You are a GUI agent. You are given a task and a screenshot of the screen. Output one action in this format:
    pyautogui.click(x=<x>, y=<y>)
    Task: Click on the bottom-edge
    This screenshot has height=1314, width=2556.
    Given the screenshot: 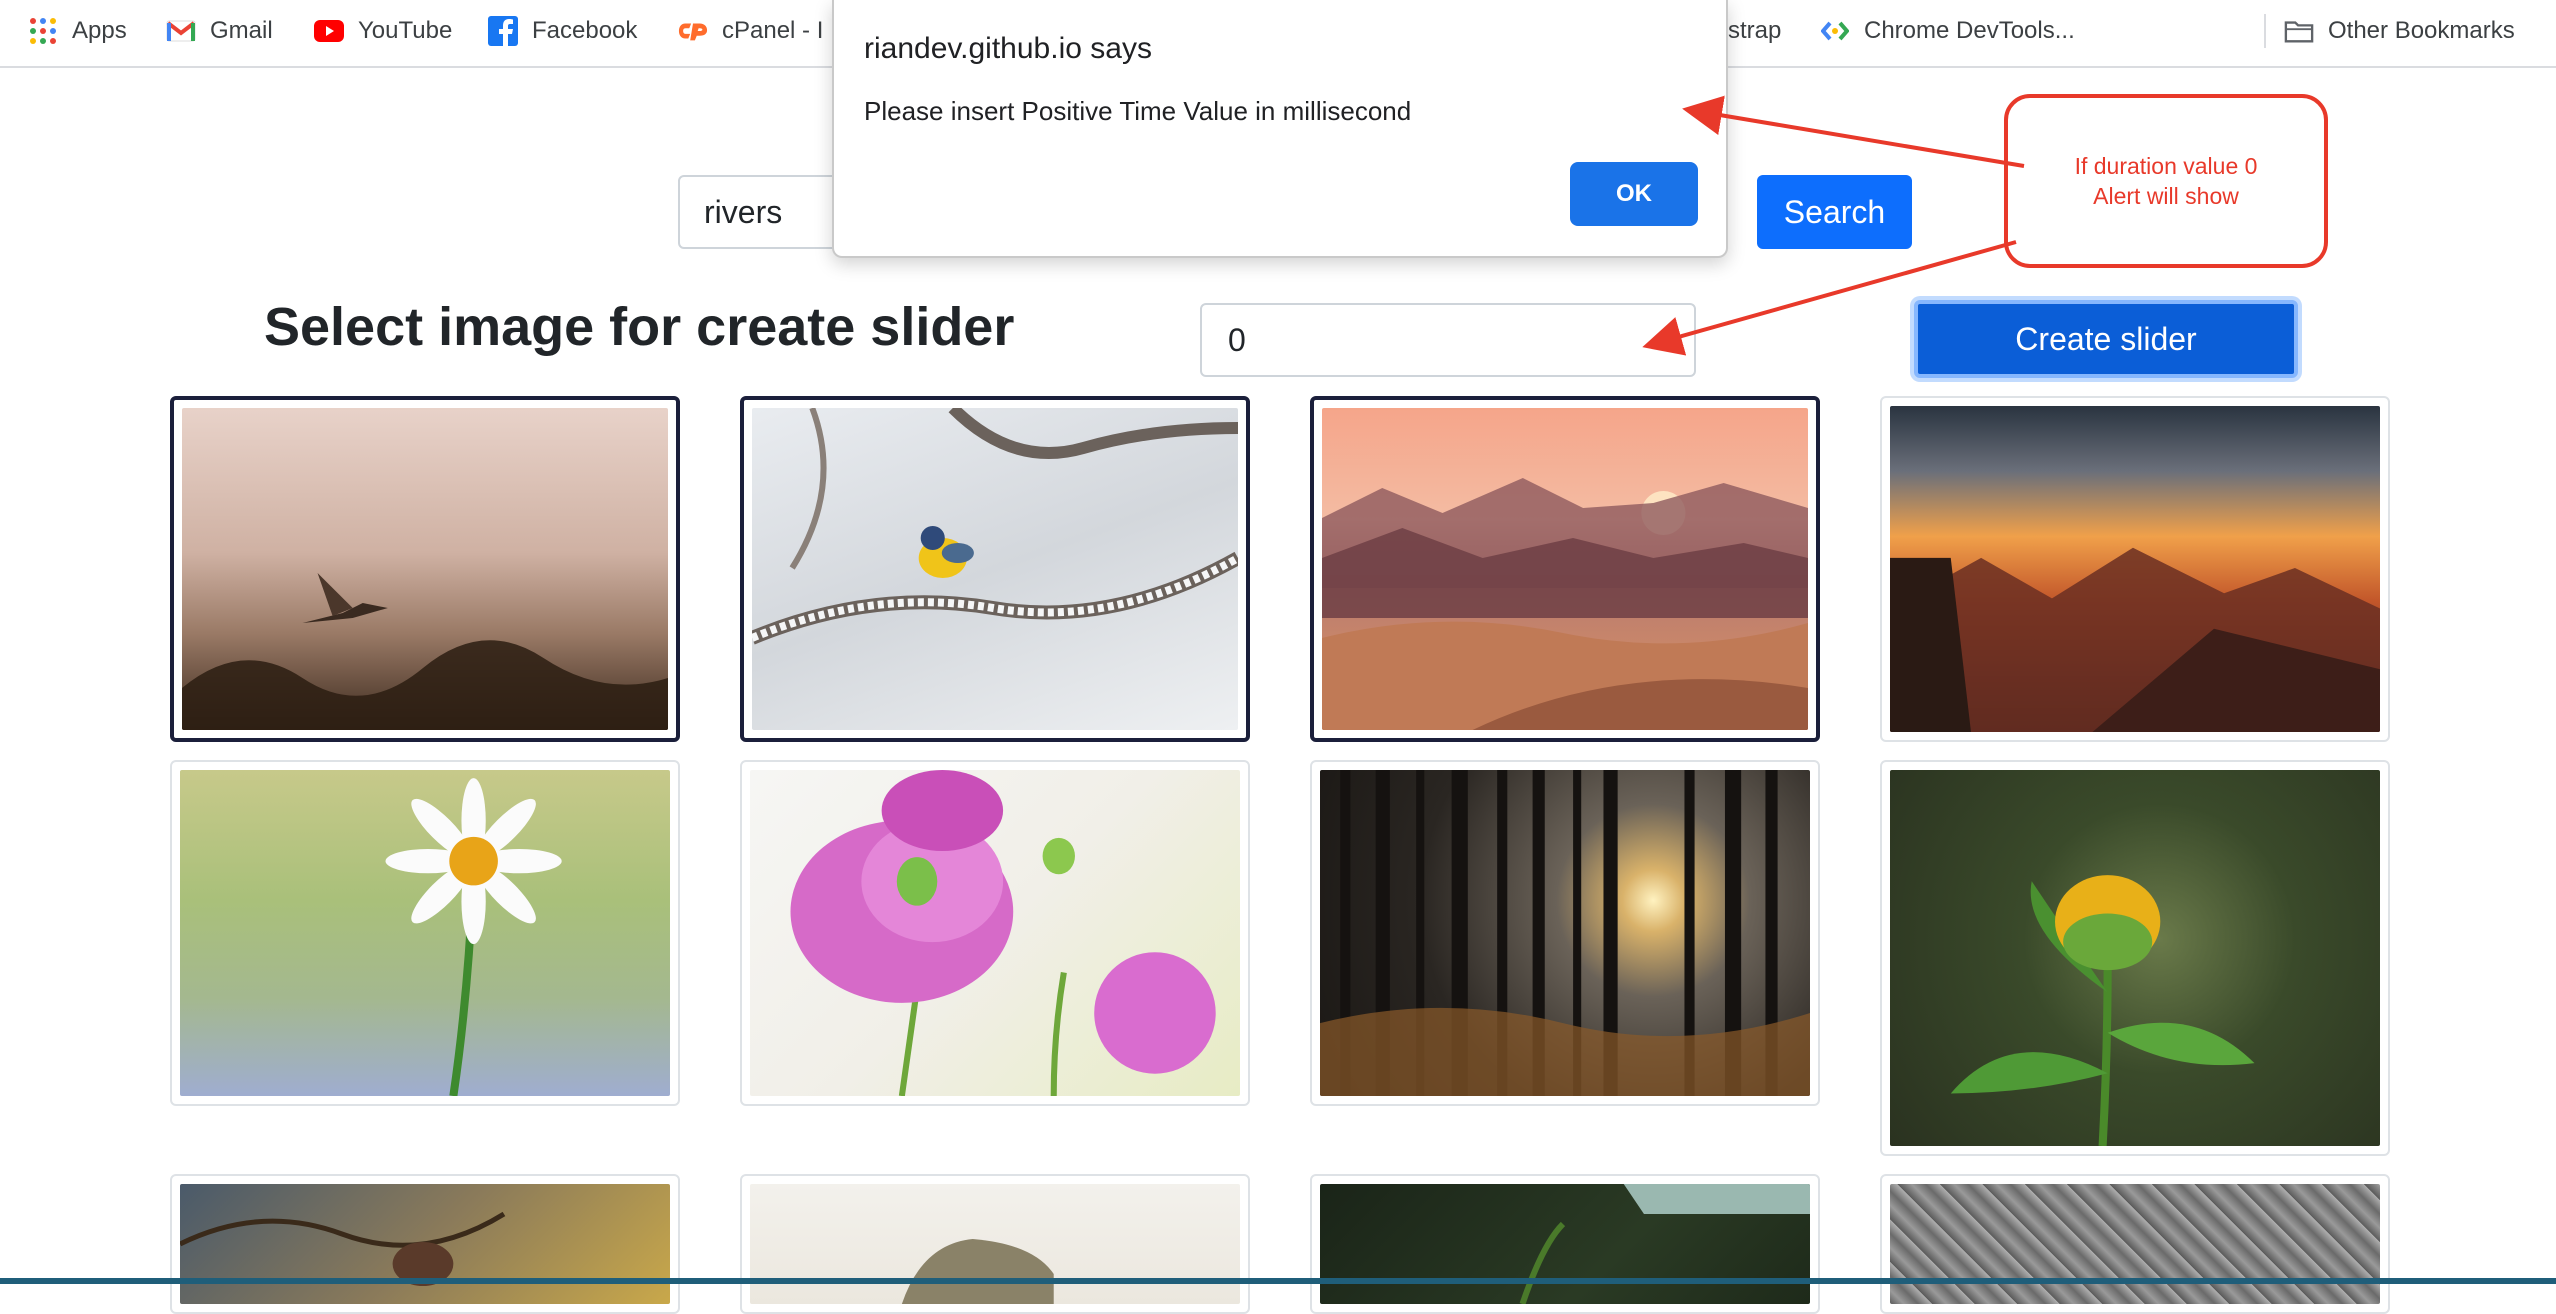 What is the action you would take?
    pyautogui.click(x=1278, y=1281)
    